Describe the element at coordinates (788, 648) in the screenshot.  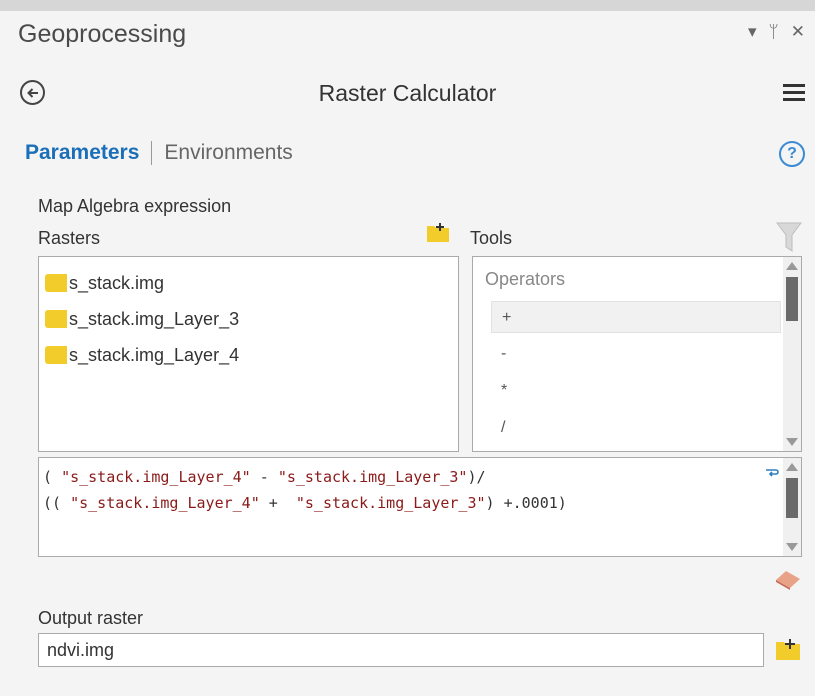
I see `browse-folder-icon` at that location.